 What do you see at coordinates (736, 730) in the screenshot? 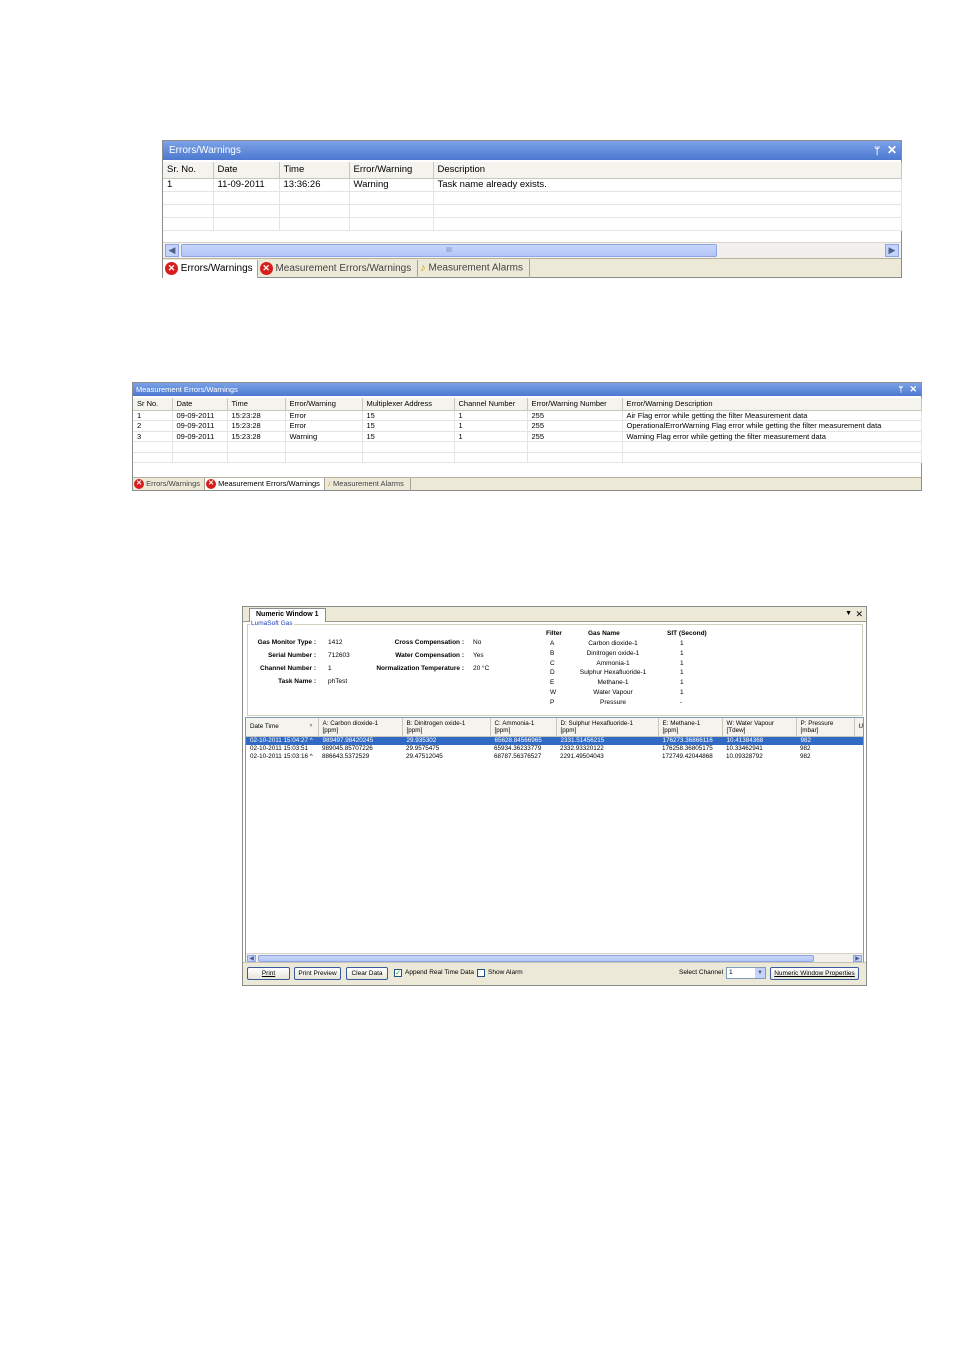
I see `column-header-unit: [Tdew]` at bounding box center [736, 730].